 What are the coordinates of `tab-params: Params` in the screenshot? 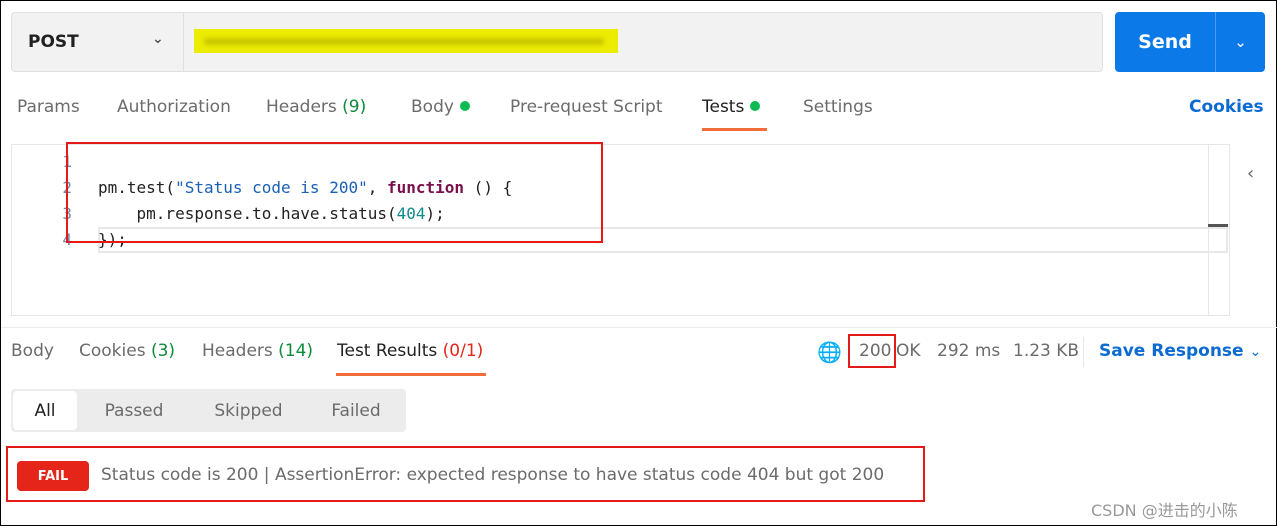 It's located at (48, 107).